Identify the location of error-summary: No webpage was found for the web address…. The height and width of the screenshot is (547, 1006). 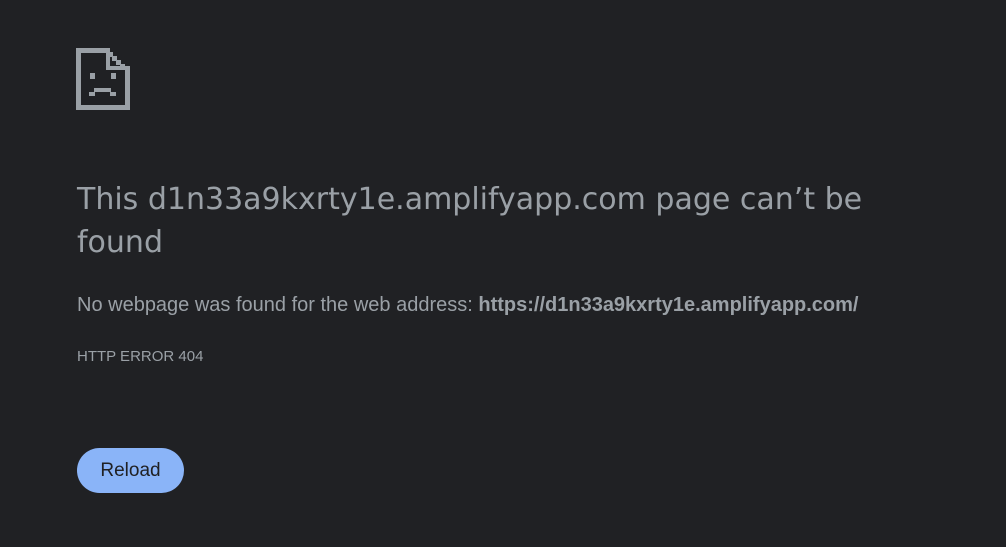
(468, 305).